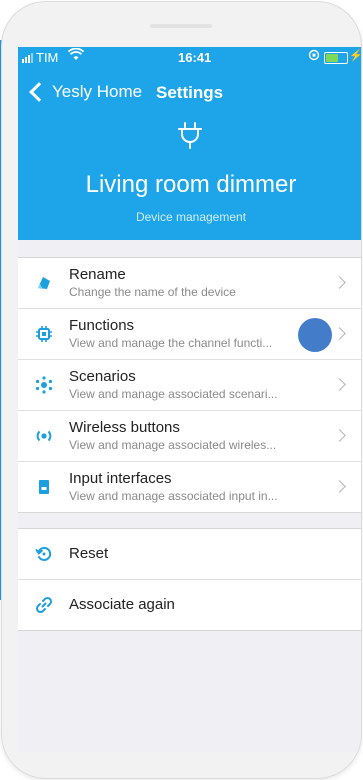  What do you see at coordinates (190, 135) in the screenshot?
I see `plug-icon` at bounding box center [190, 135].